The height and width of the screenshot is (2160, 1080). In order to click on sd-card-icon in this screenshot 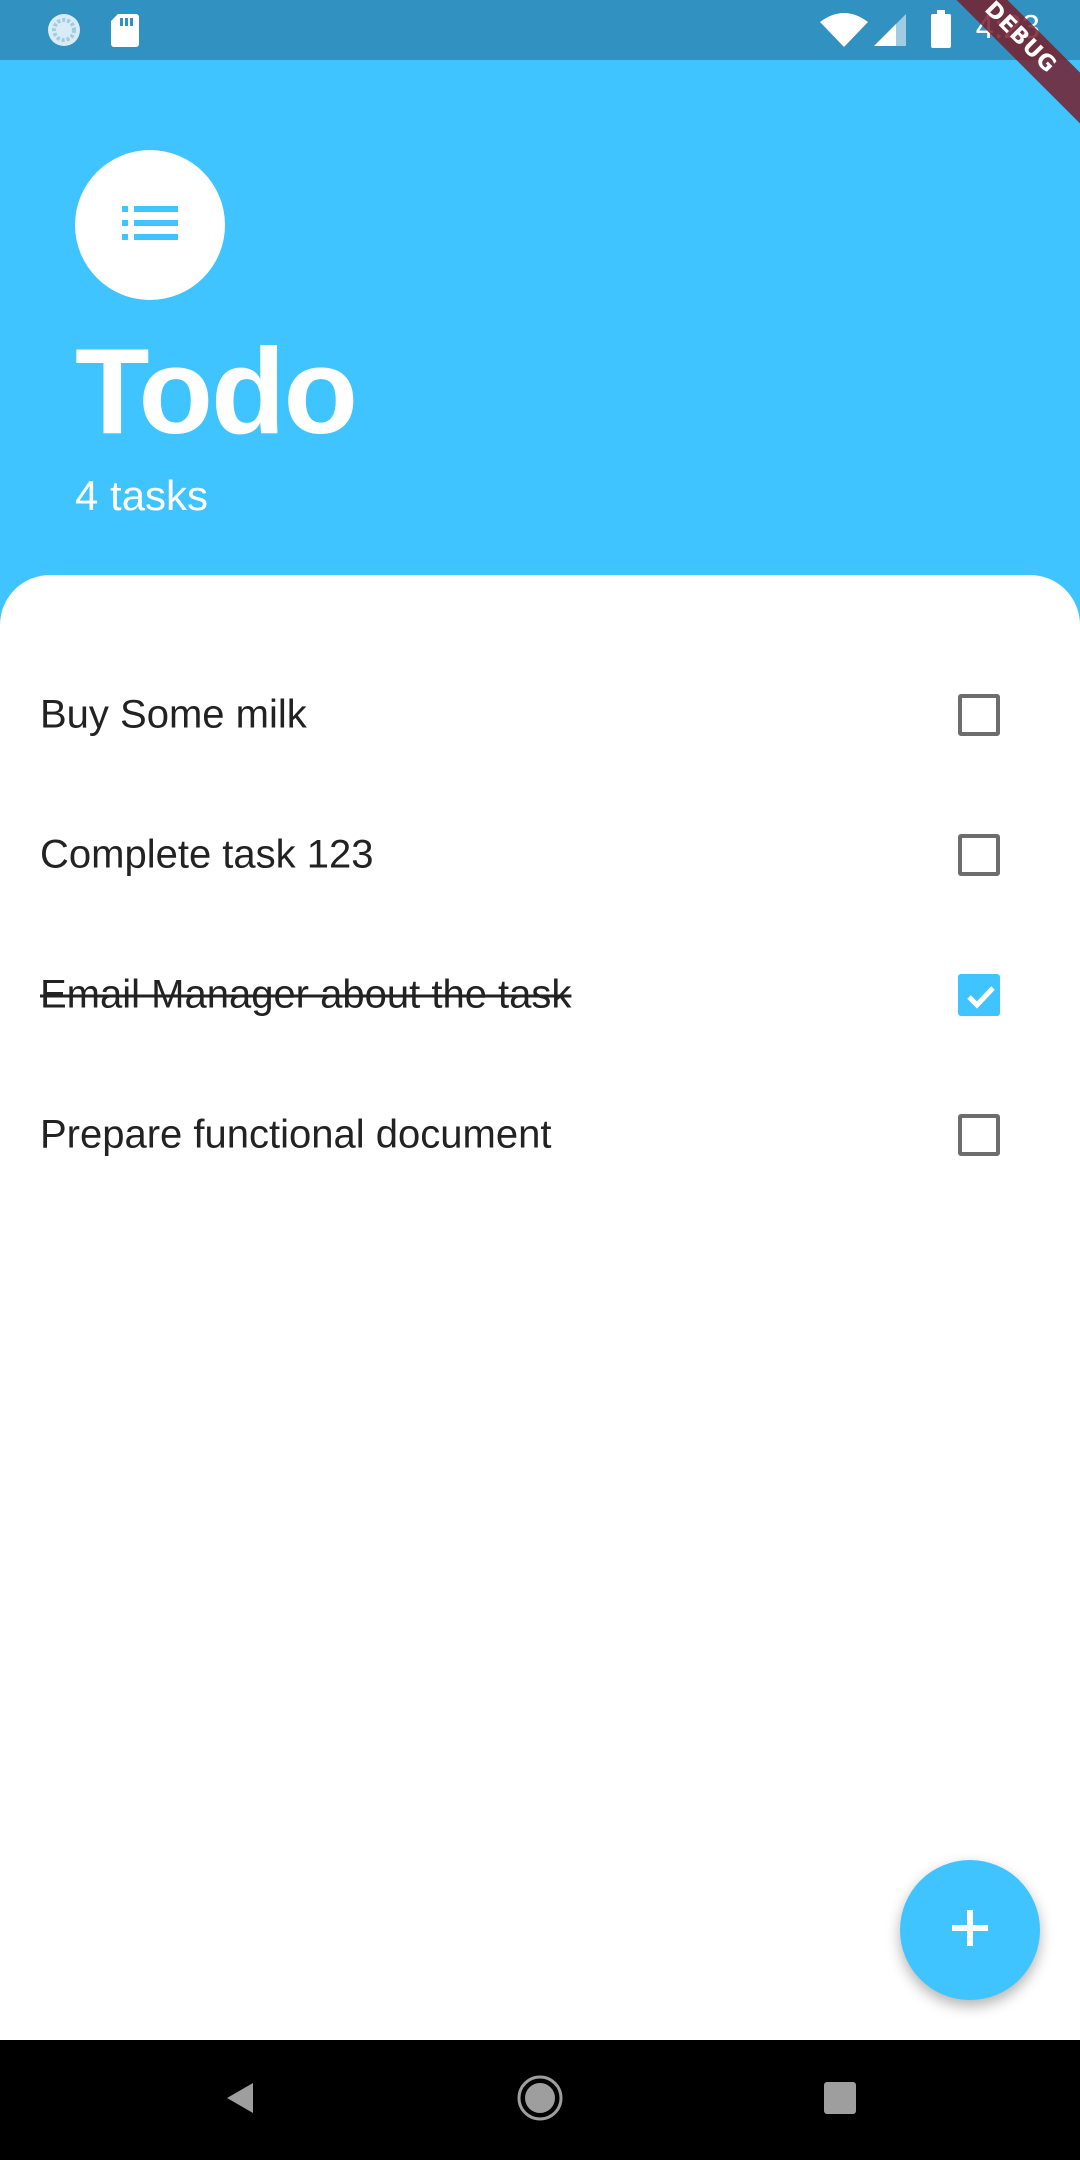, I will do `click(125, 32)`.